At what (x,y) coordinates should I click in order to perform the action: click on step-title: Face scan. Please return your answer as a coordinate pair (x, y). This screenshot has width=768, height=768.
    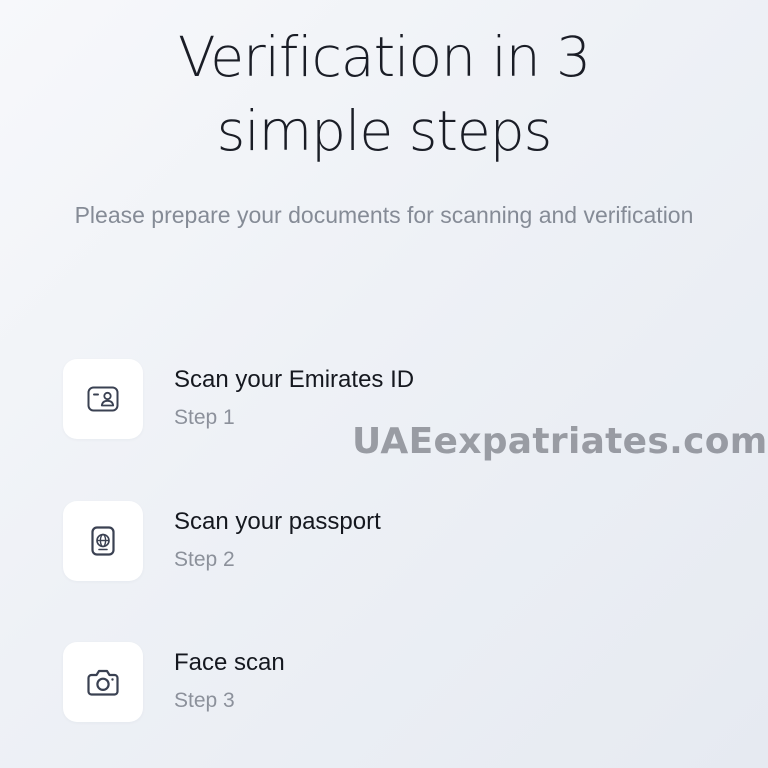
    Looking at the image, I should click on (229, 662).